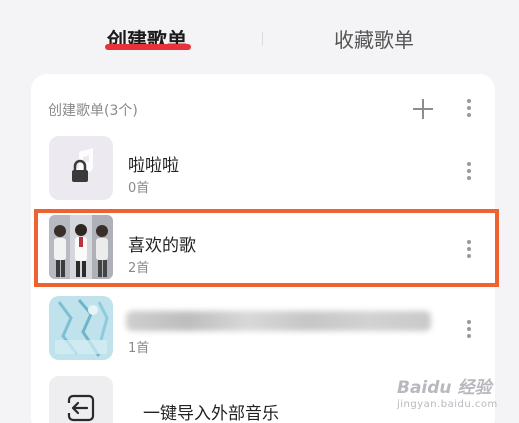 The height and width of the screenshot is (423, 519). I want to click on baidu-watermark: Baidu 经验 jingyan.baidu.com, so click(457, 397).